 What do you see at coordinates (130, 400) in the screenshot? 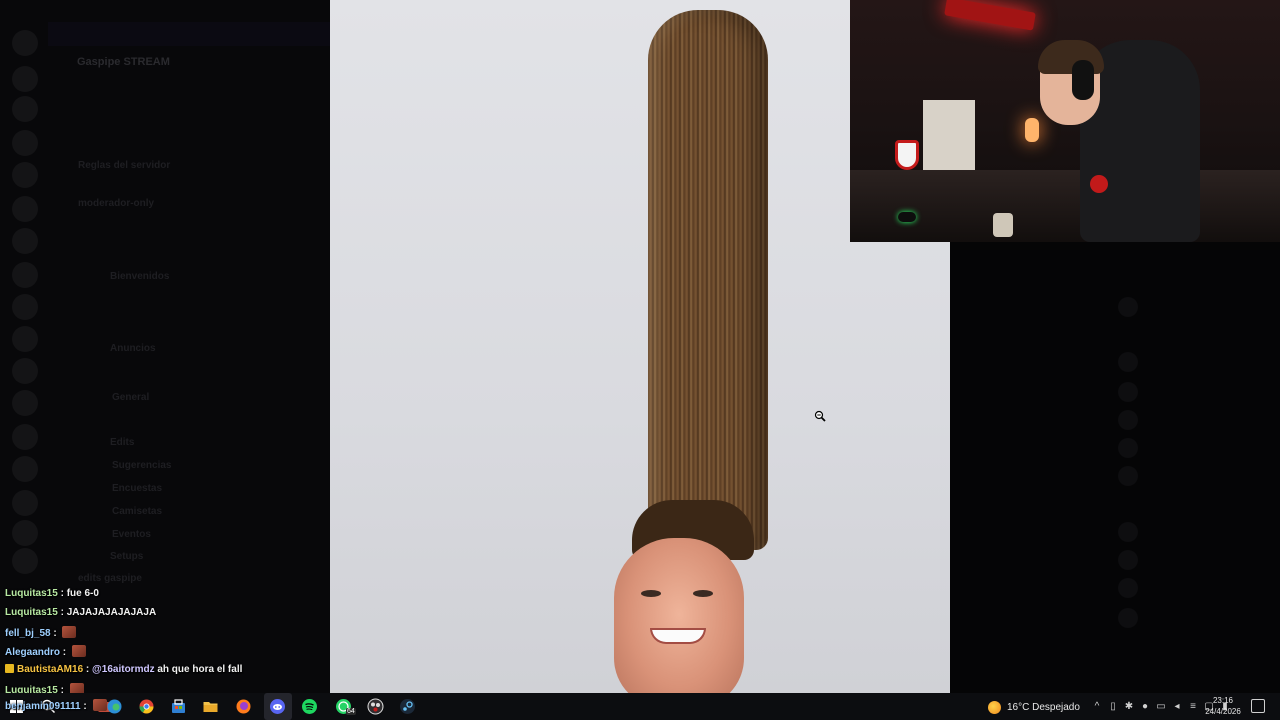
I see `channel-item: General` at bounding box center [130, 400].